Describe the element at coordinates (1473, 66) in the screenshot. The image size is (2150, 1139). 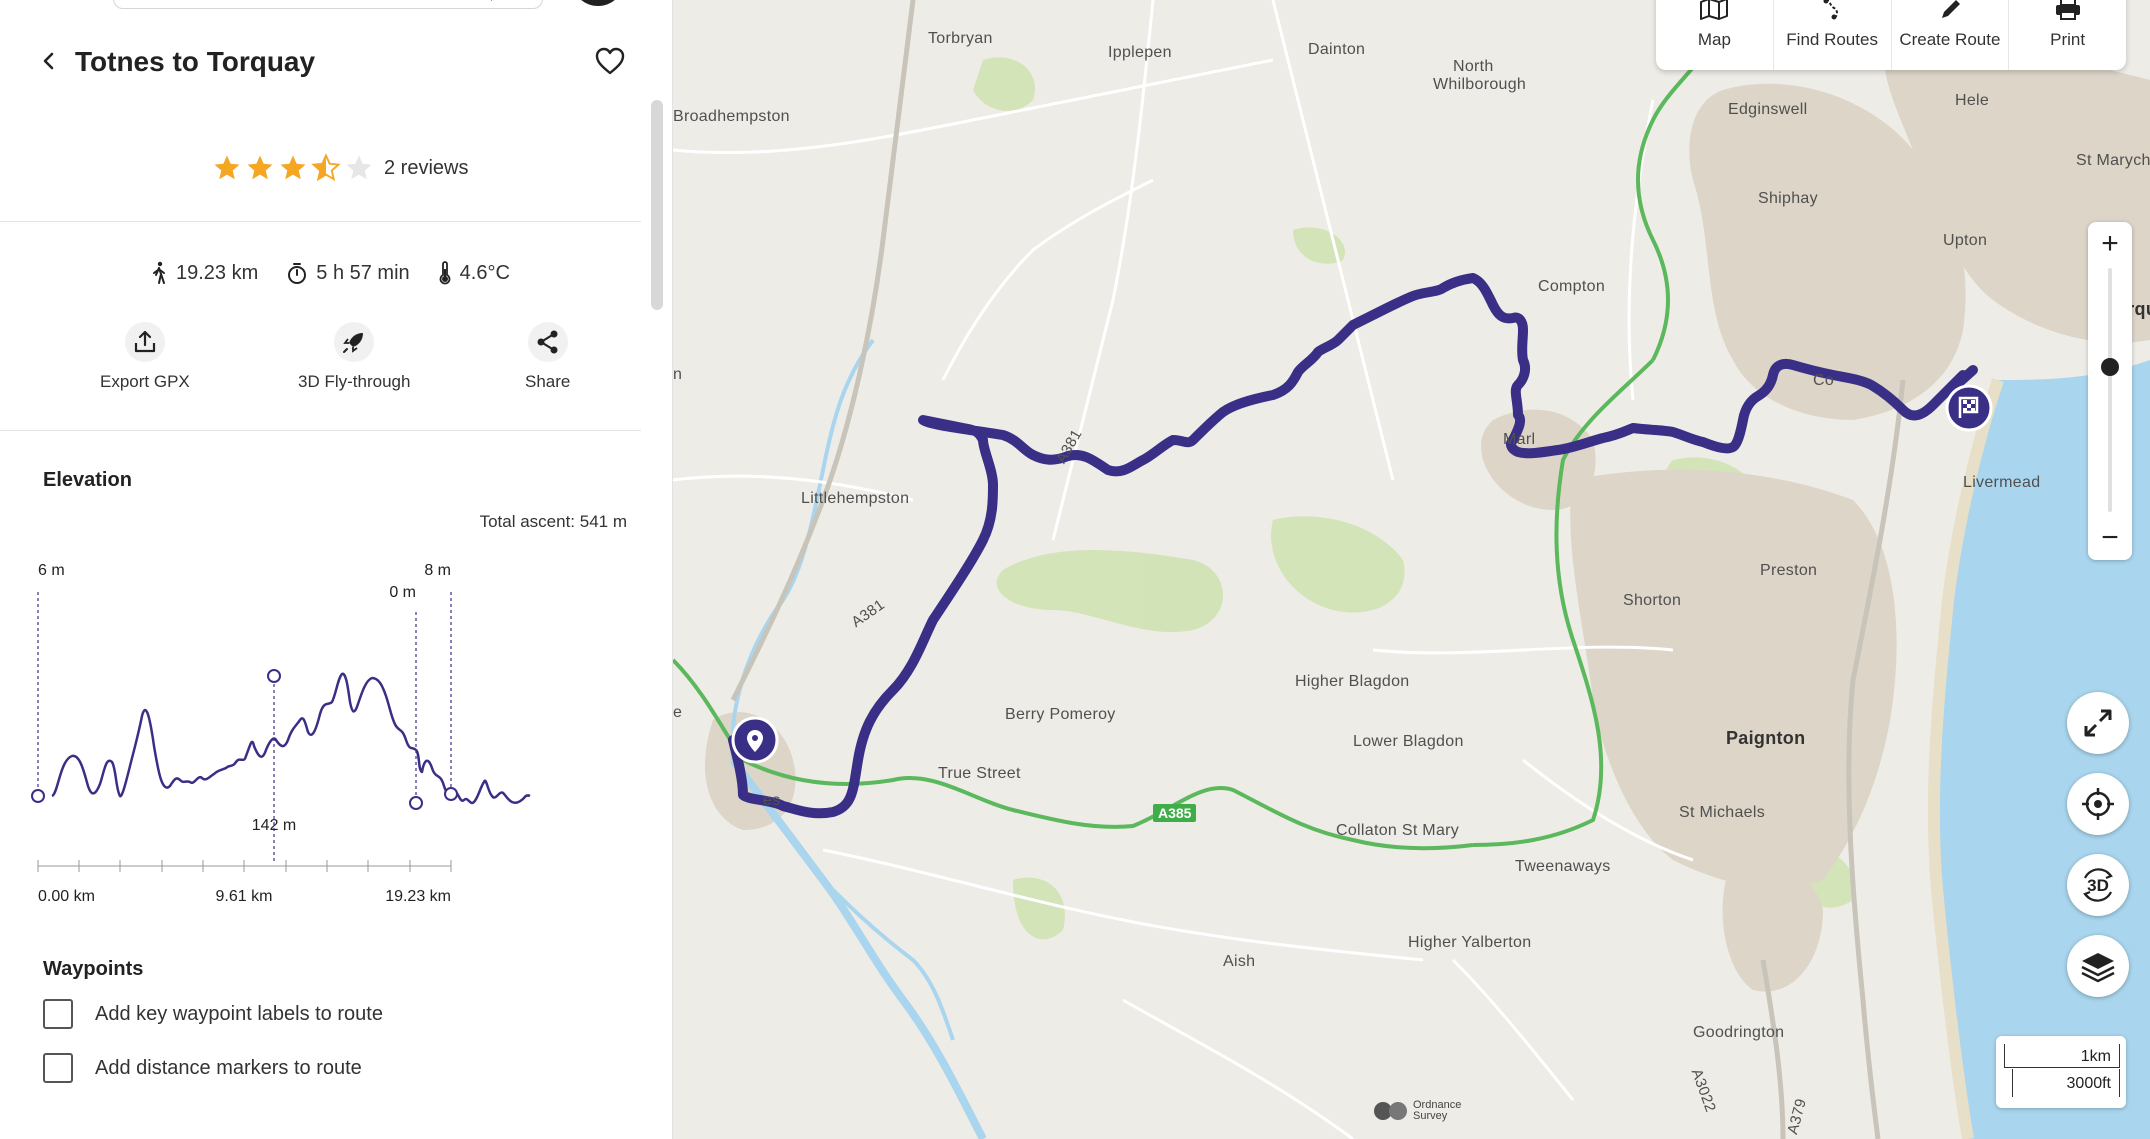
I see `place-label: North` at that location.